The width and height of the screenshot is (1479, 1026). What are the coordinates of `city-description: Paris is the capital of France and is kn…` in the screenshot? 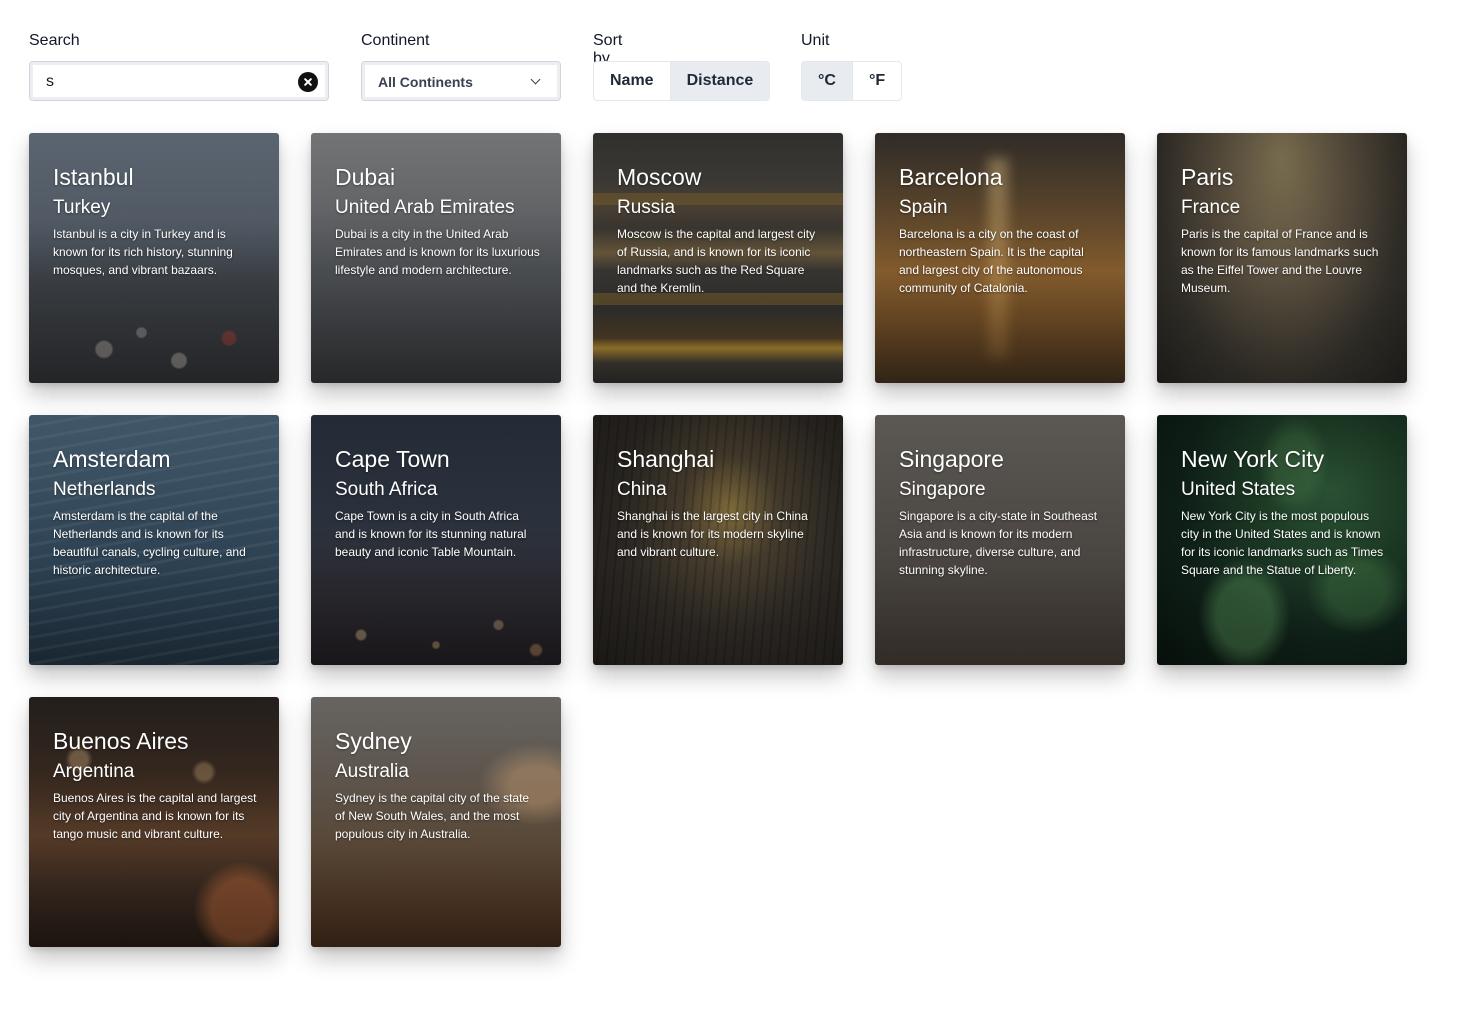 It's located at (1280, 261).